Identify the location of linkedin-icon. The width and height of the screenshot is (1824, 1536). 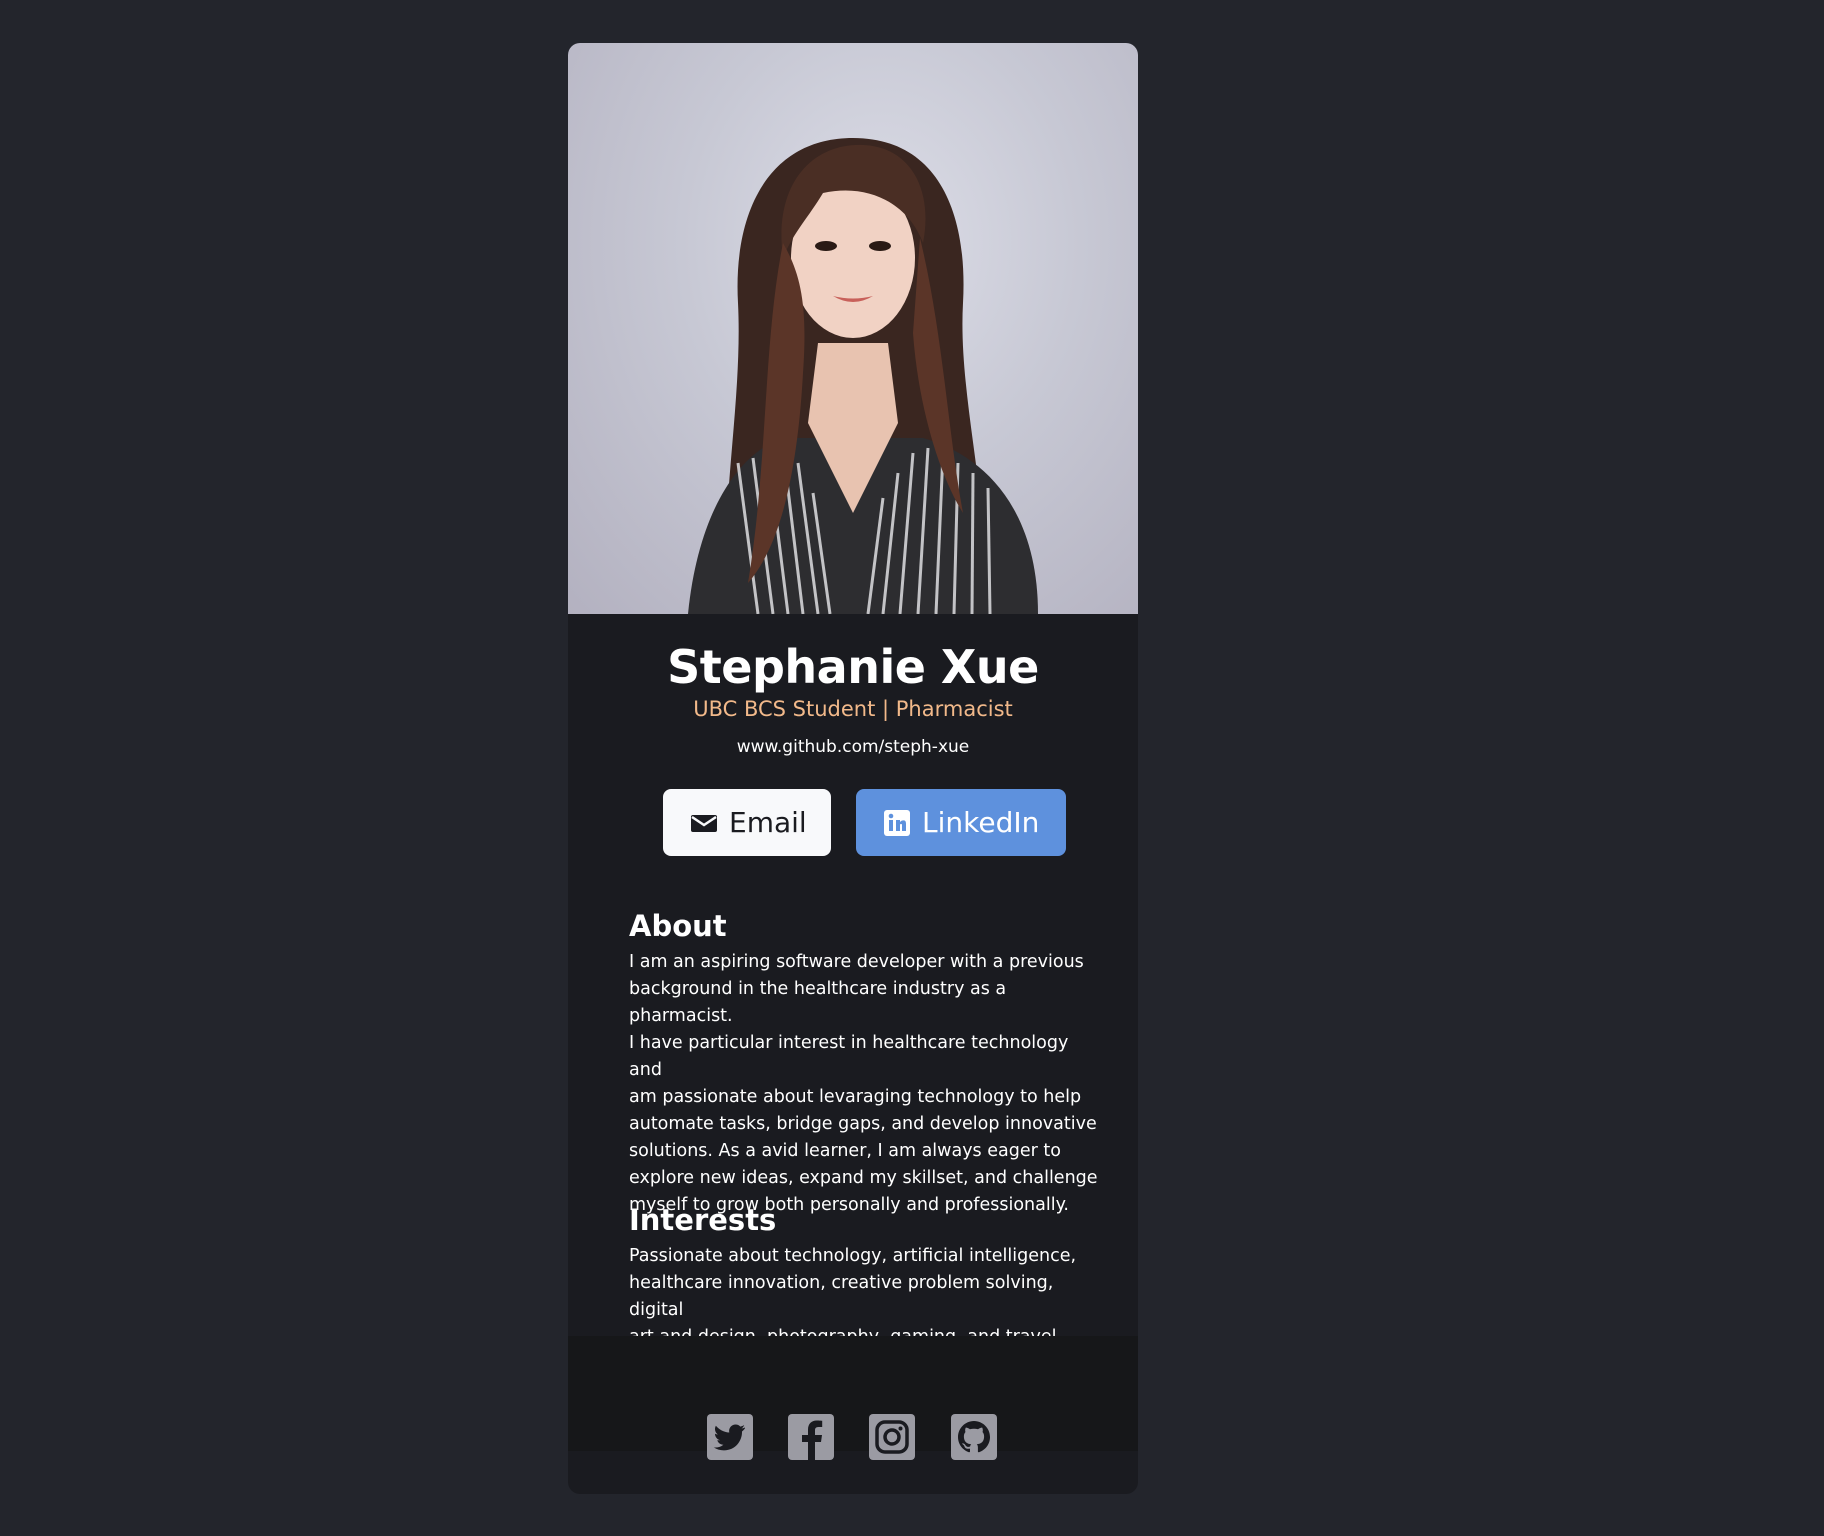
(897, 822).